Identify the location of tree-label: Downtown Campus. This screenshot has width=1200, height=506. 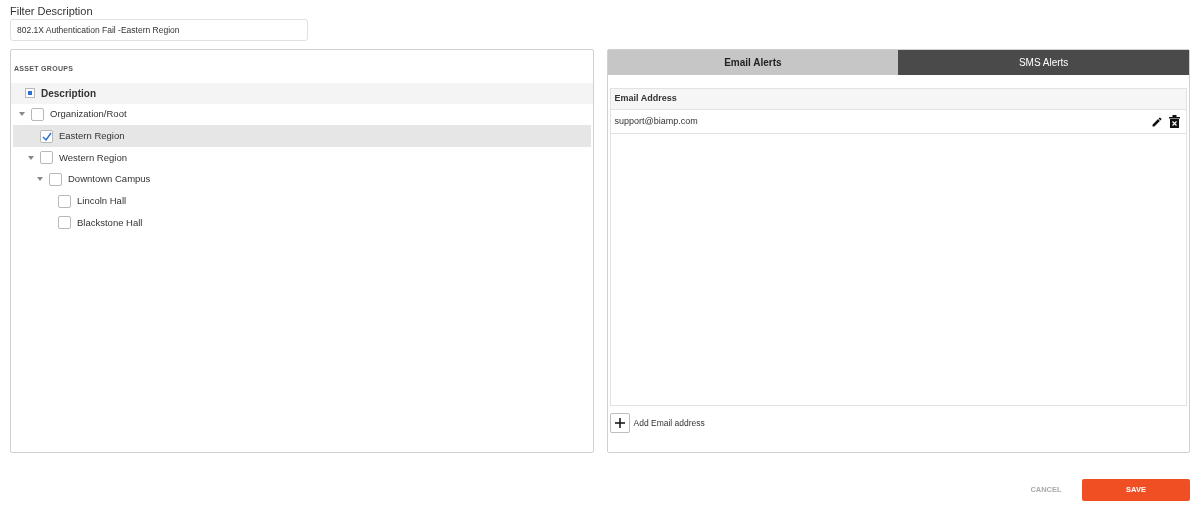
(109, 179).